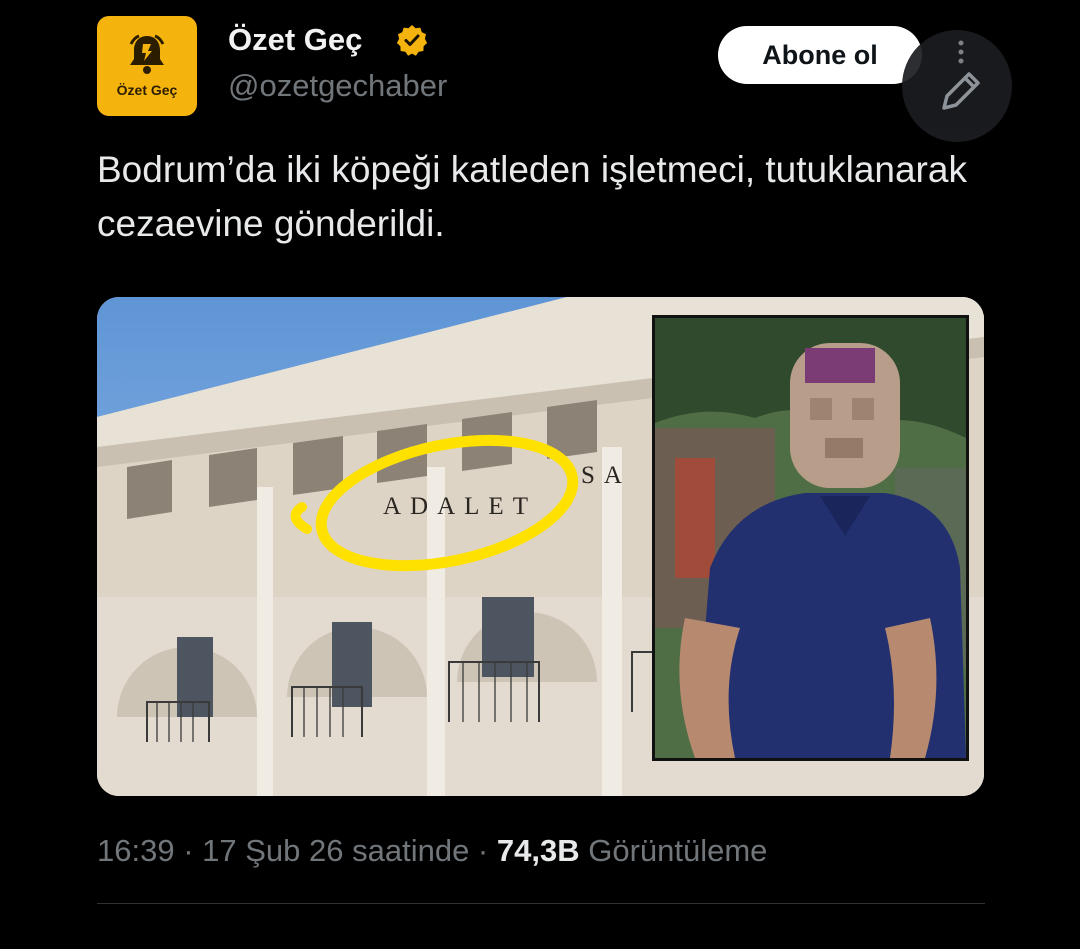  What do you see at coordinates (295, 40) in the screenshot?
I see `author-name: Özet Geç` at bounding box center [295, 40].